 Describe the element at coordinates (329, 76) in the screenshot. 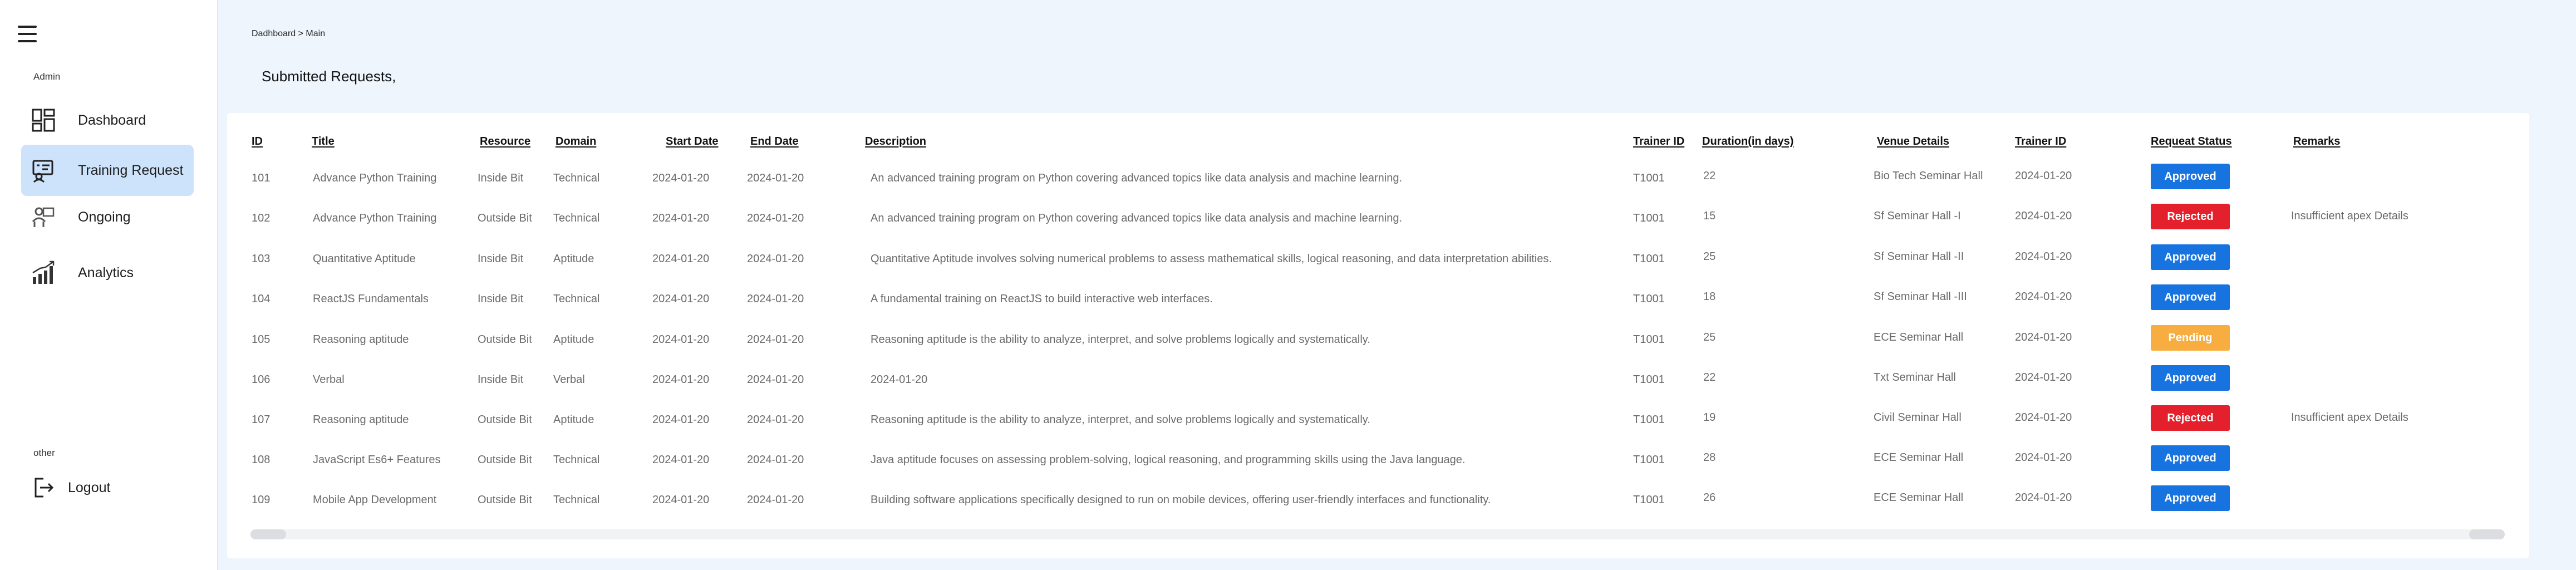

I see `page-title: Submitted Requests,` at that location.